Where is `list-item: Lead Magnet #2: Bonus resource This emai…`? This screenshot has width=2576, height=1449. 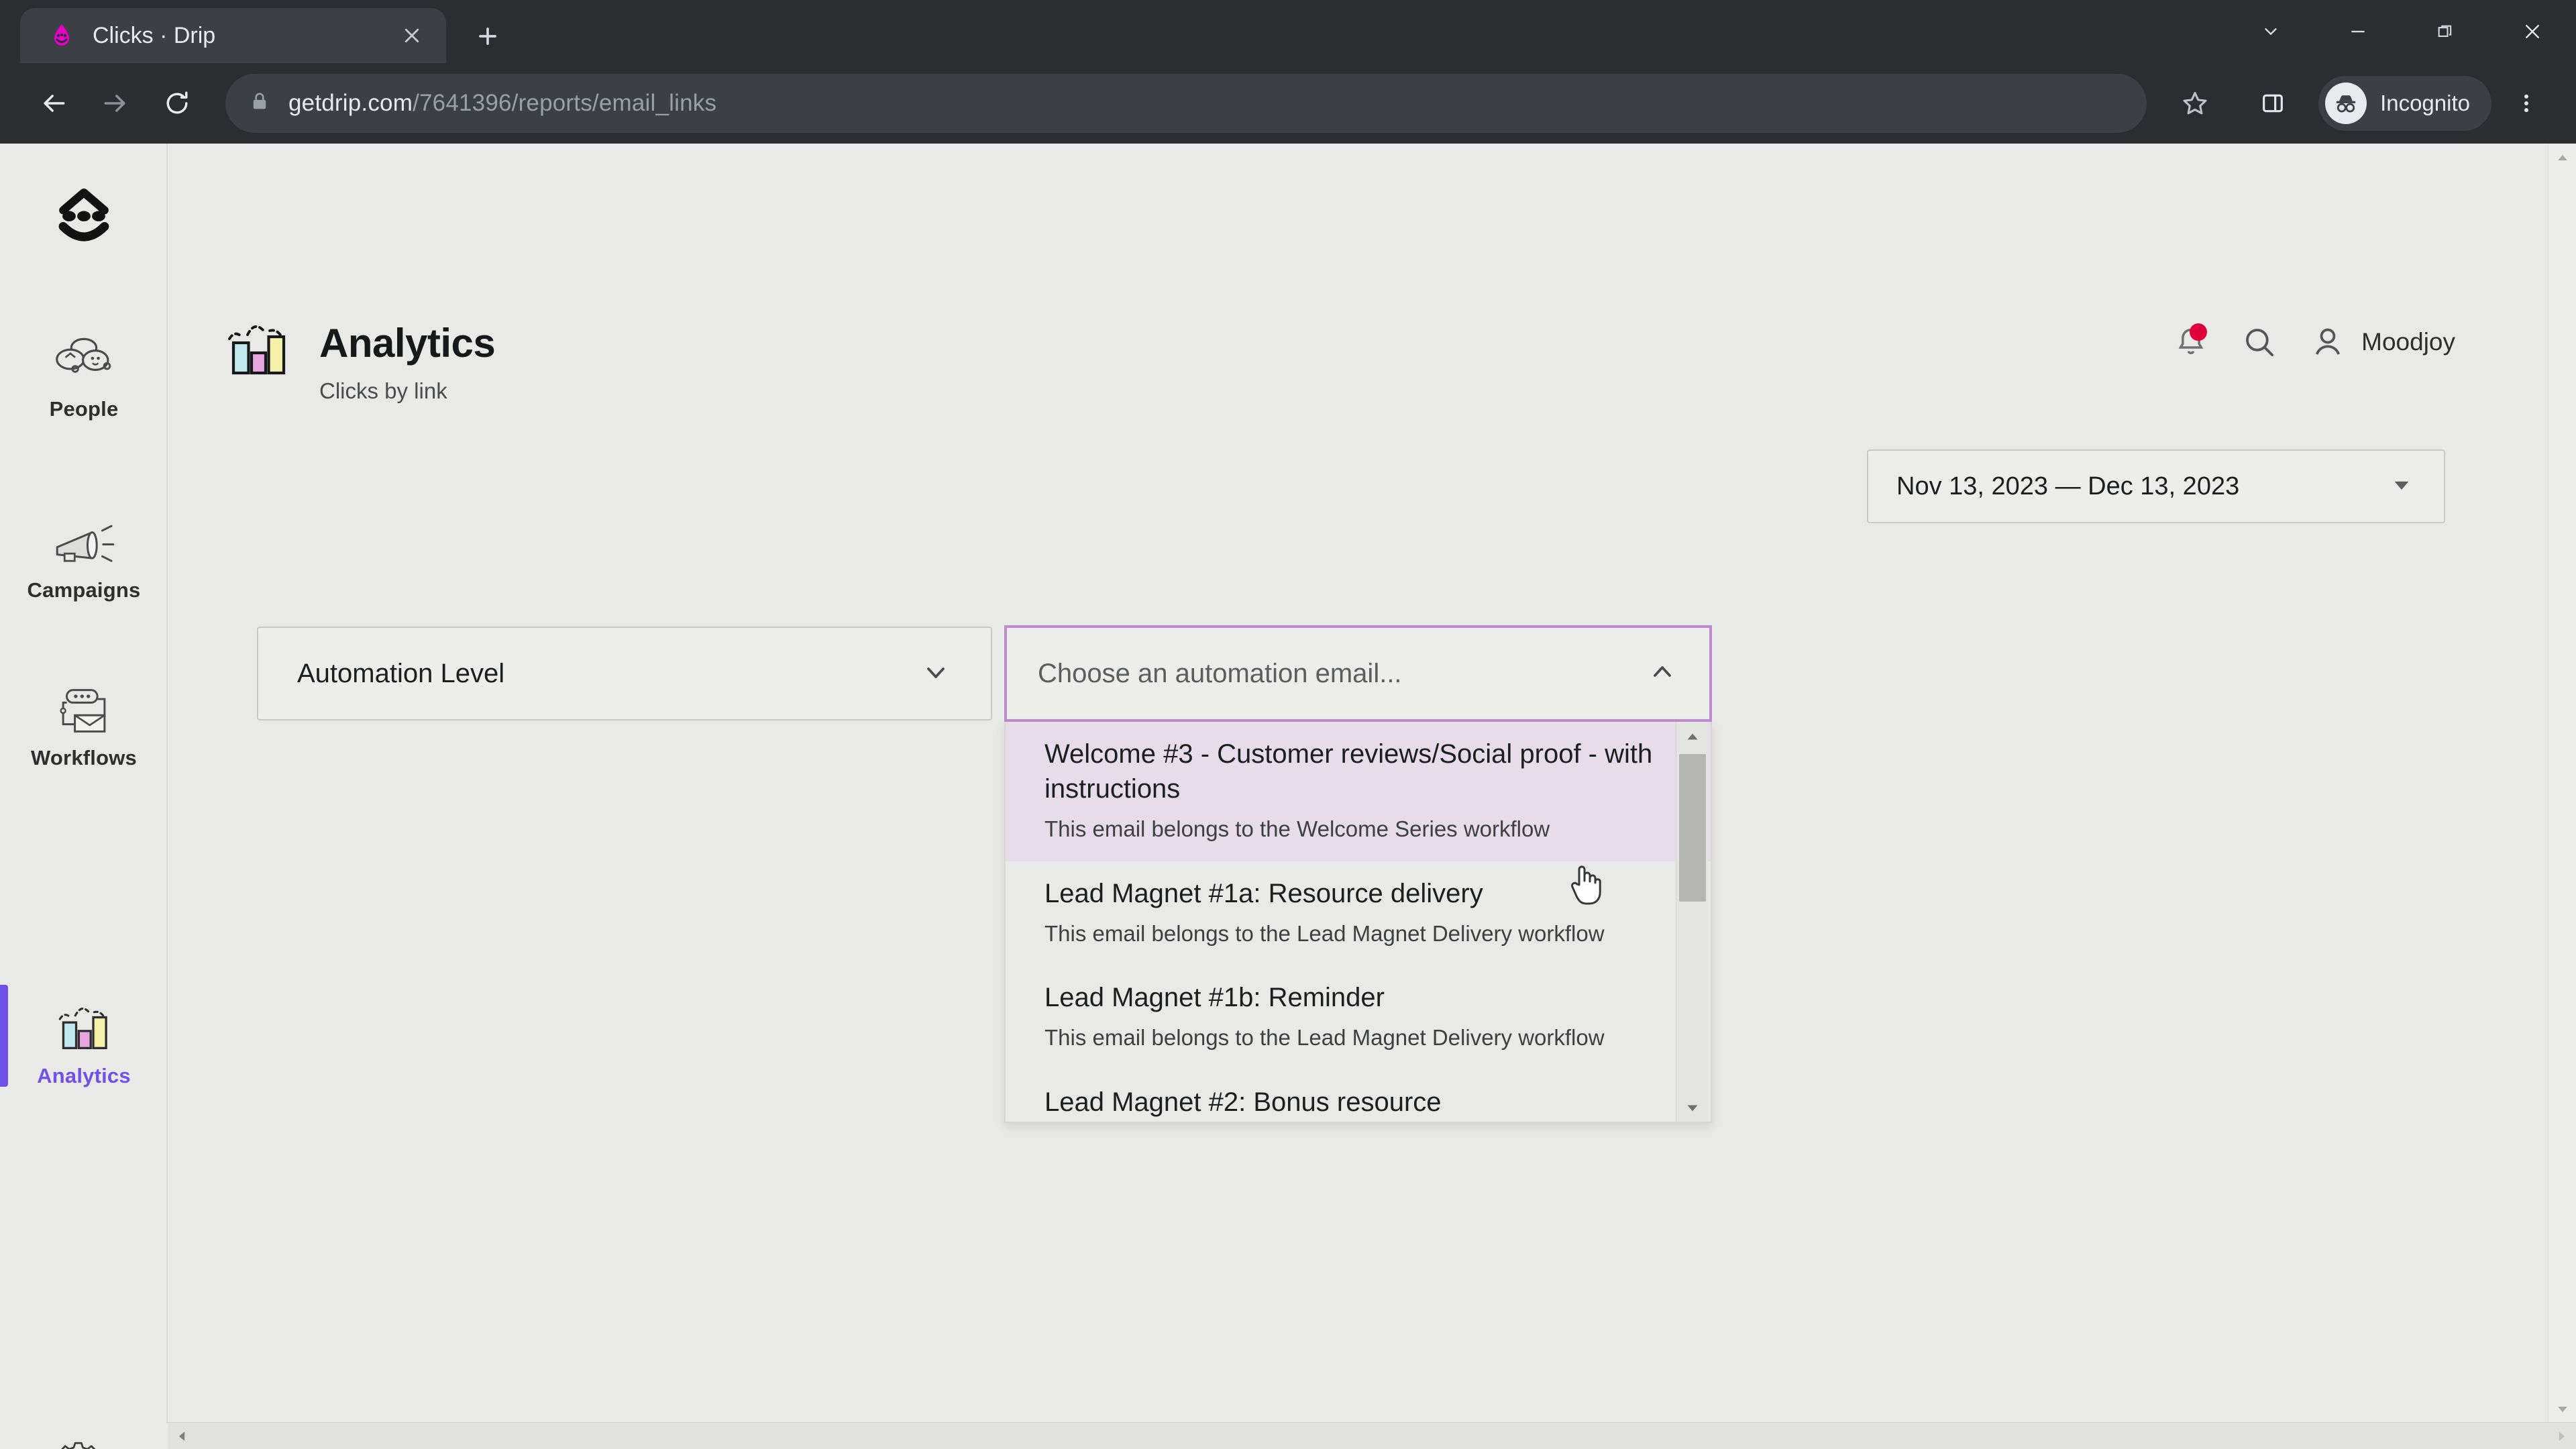
list-item: Lead Magnet #2: Bonus resource This emai… is located at coordinates (1358, 1096).